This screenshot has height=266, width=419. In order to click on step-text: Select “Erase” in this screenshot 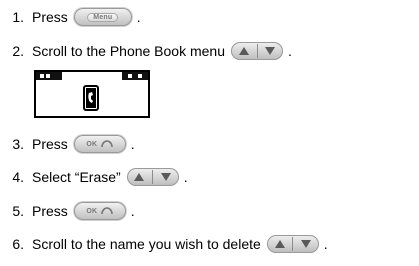, I will do `click(76, 177)`.